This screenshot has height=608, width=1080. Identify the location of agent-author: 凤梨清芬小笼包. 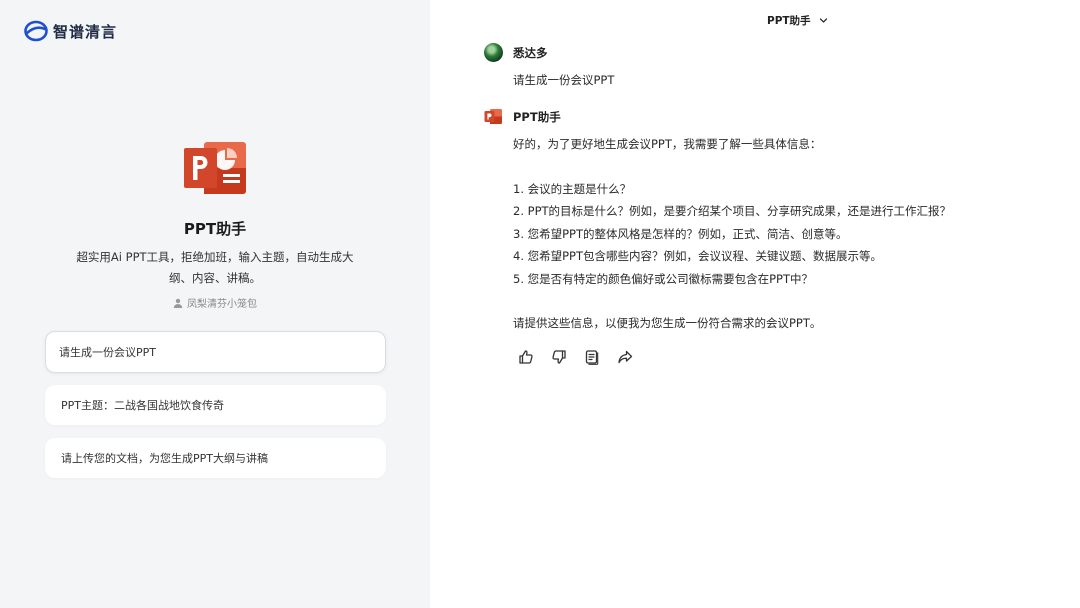
(215, 302).